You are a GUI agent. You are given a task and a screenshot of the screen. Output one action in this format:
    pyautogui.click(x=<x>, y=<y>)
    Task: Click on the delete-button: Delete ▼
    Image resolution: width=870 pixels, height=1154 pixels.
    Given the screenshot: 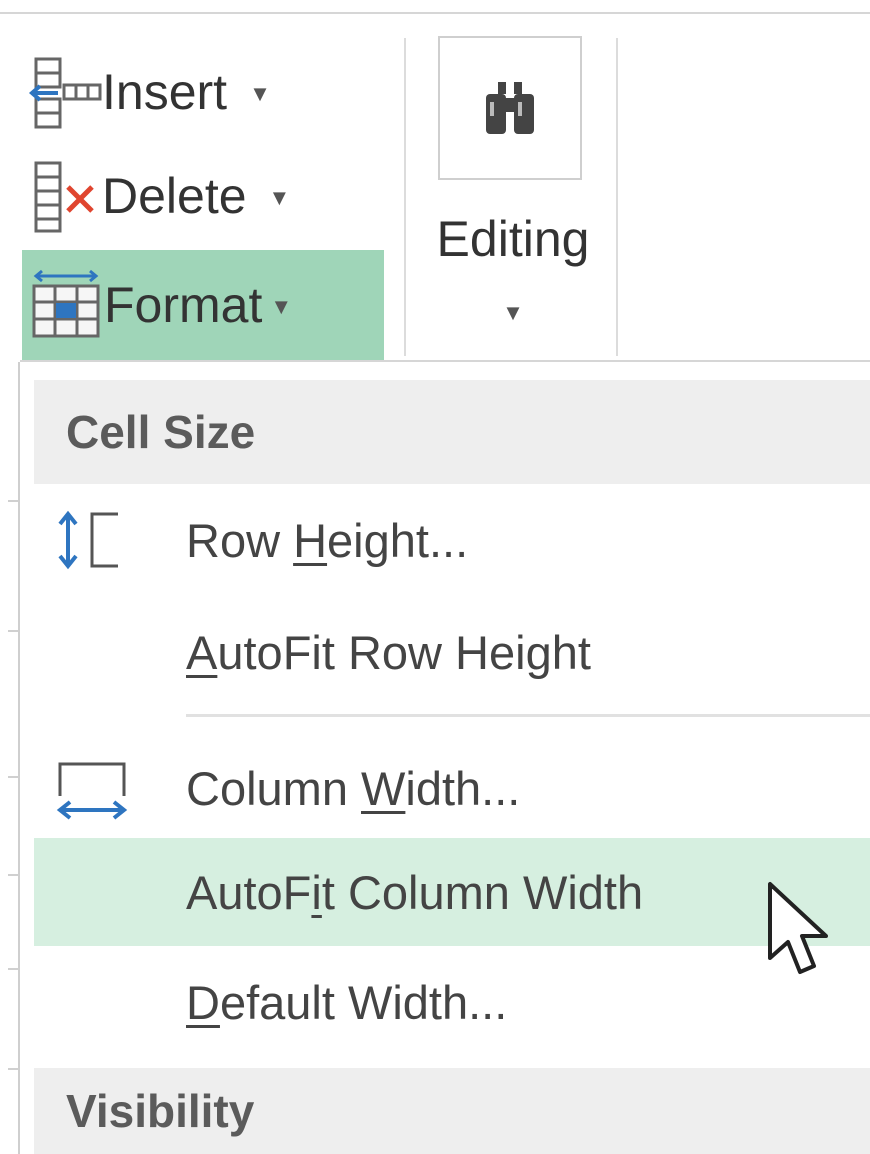 What is the action you would take?
    pyautogui.click(x=159, y=196)
    